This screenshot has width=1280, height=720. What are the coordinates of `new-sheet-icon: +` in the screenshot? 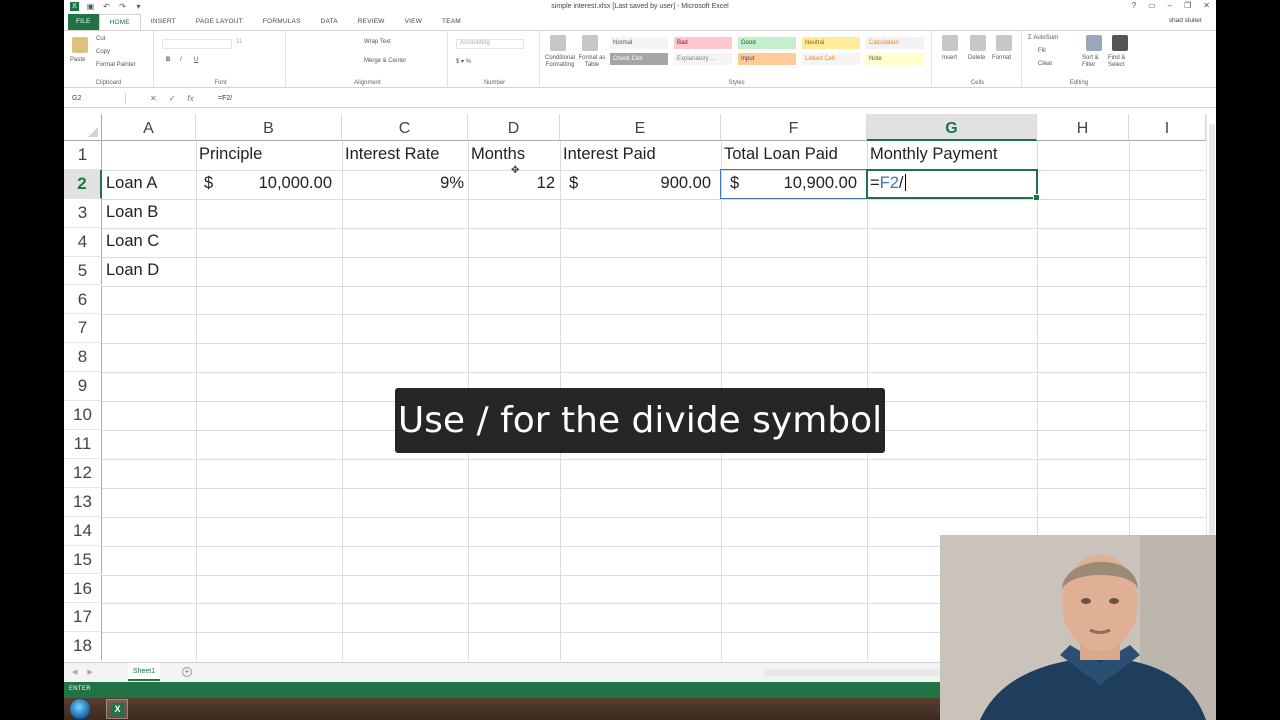 It's located at (187, 672).